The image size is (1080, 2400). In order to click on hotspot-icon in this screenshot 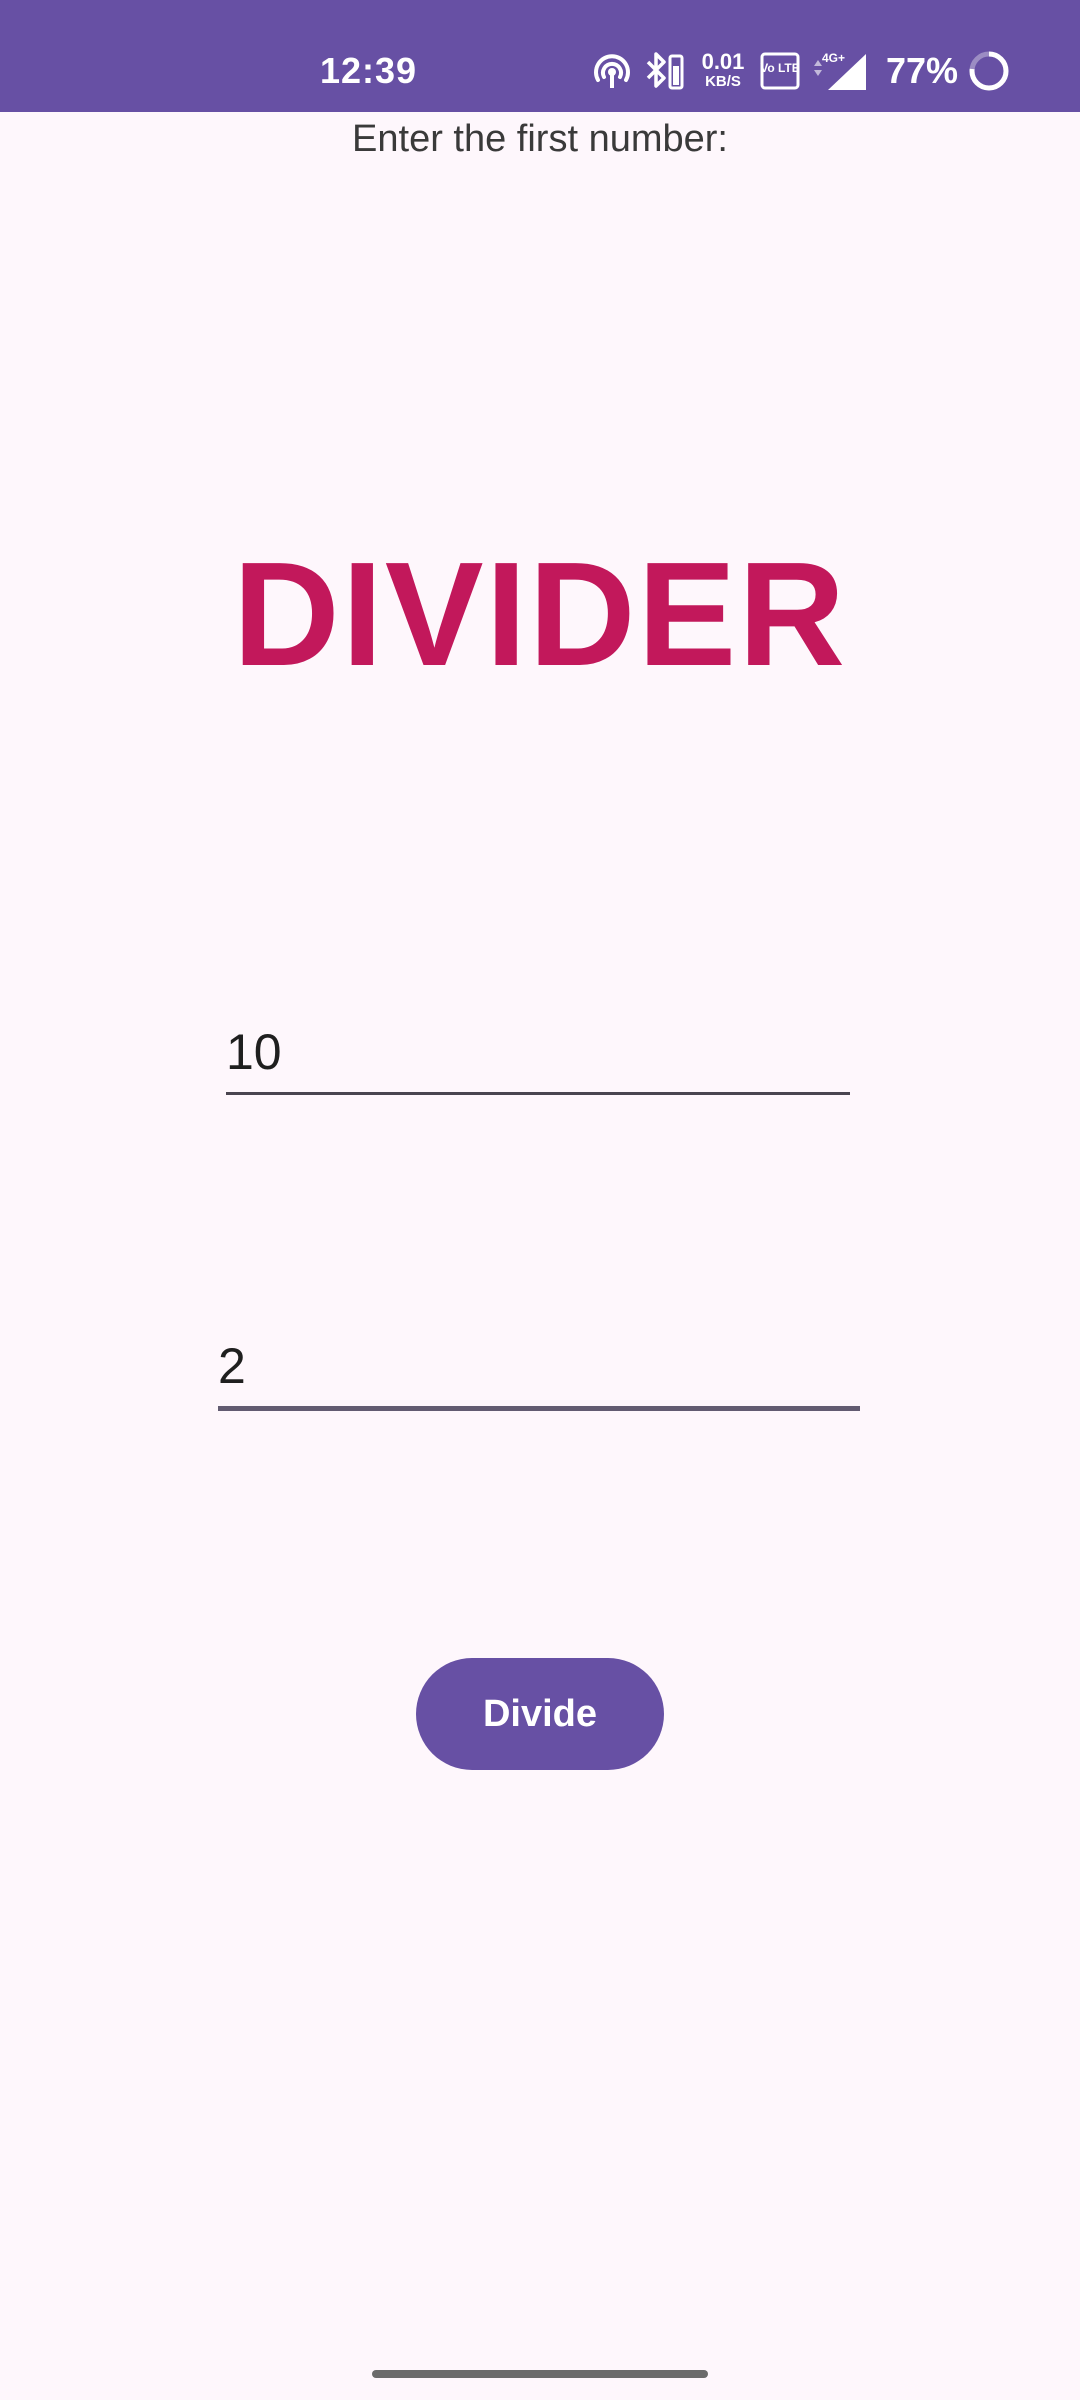, I will do `click(612, 71)`.